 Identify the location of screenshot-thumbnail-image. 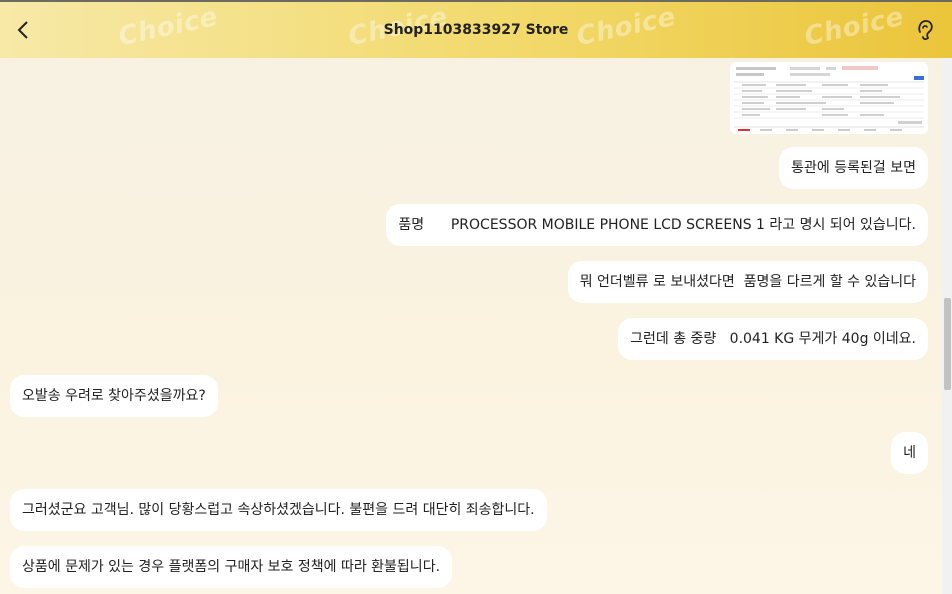
(829, 98).